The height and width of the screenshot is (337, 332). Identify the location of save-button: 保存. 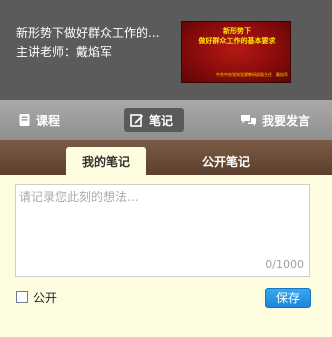
(288, 298).